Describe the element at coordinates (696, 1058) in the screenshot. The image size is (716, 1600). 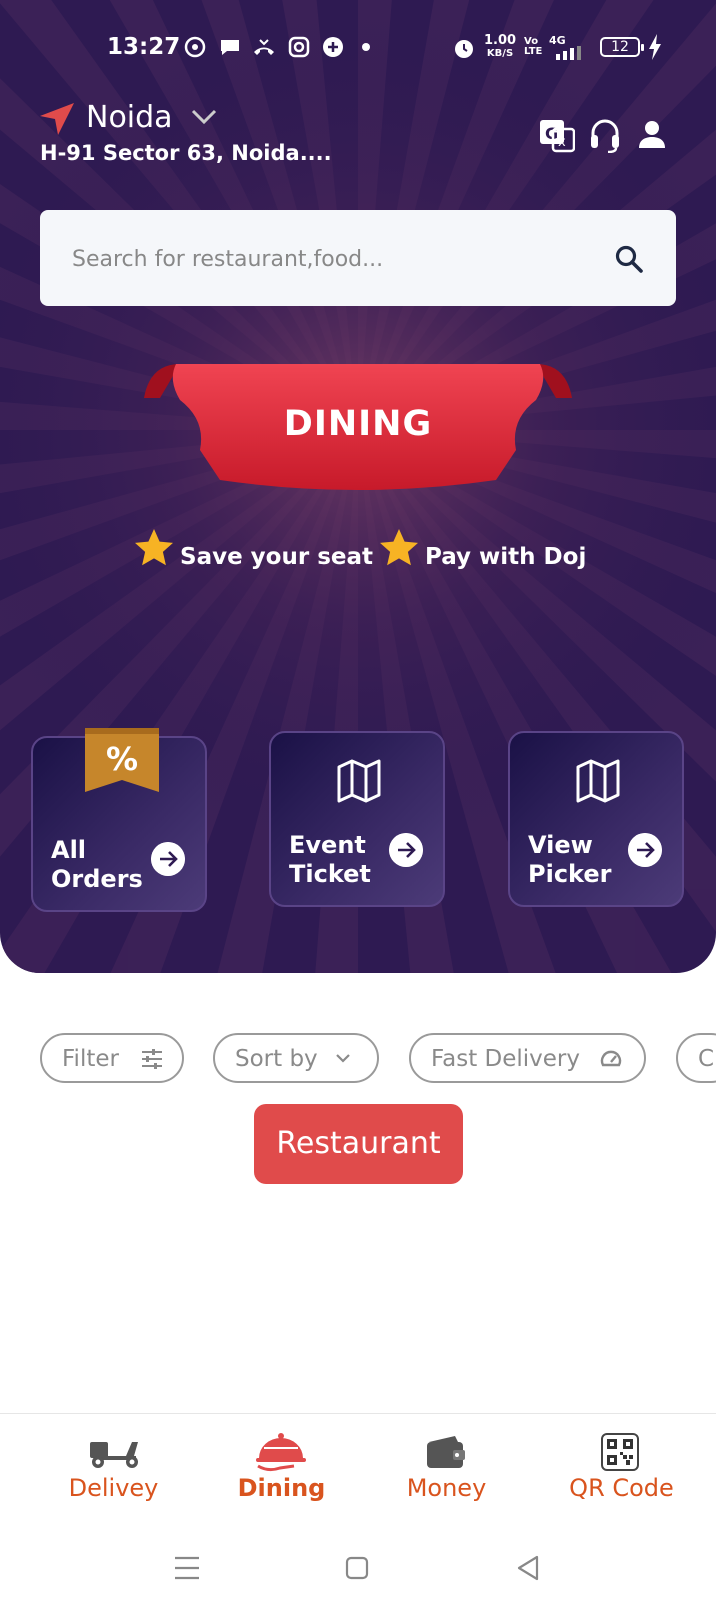
I see `more-filter-chip: C` at that location.